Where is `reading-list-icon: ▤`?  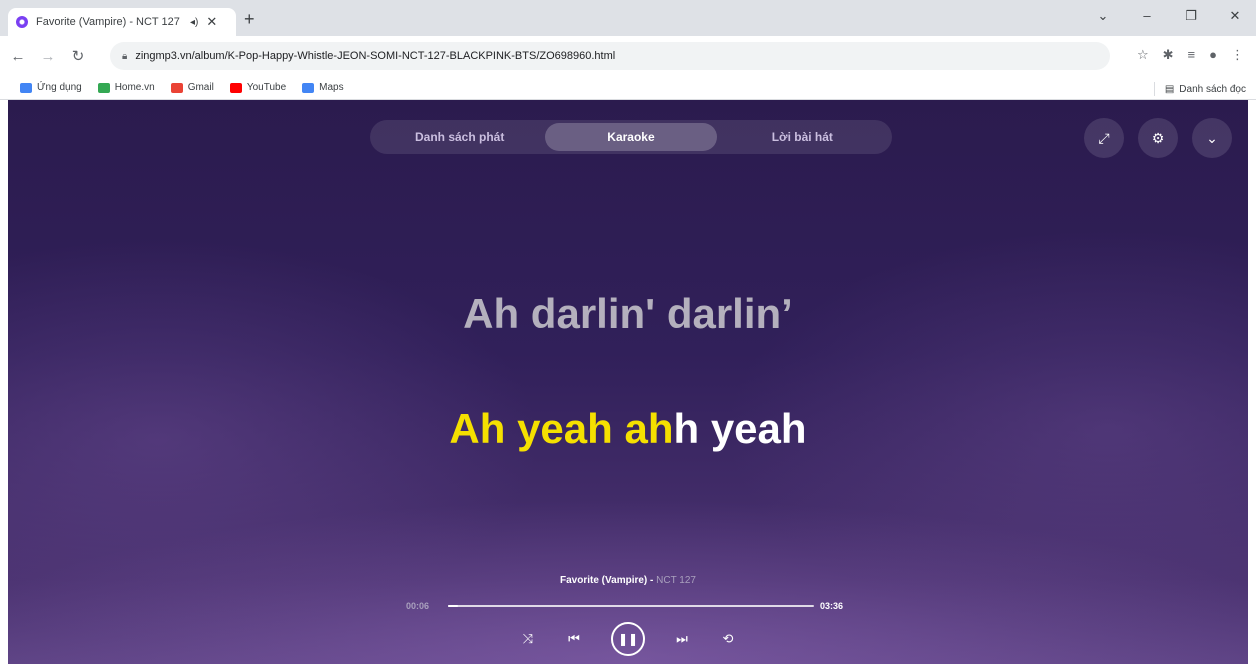 reading-list-icon: ▤ is located at coordinates (1169, 89).